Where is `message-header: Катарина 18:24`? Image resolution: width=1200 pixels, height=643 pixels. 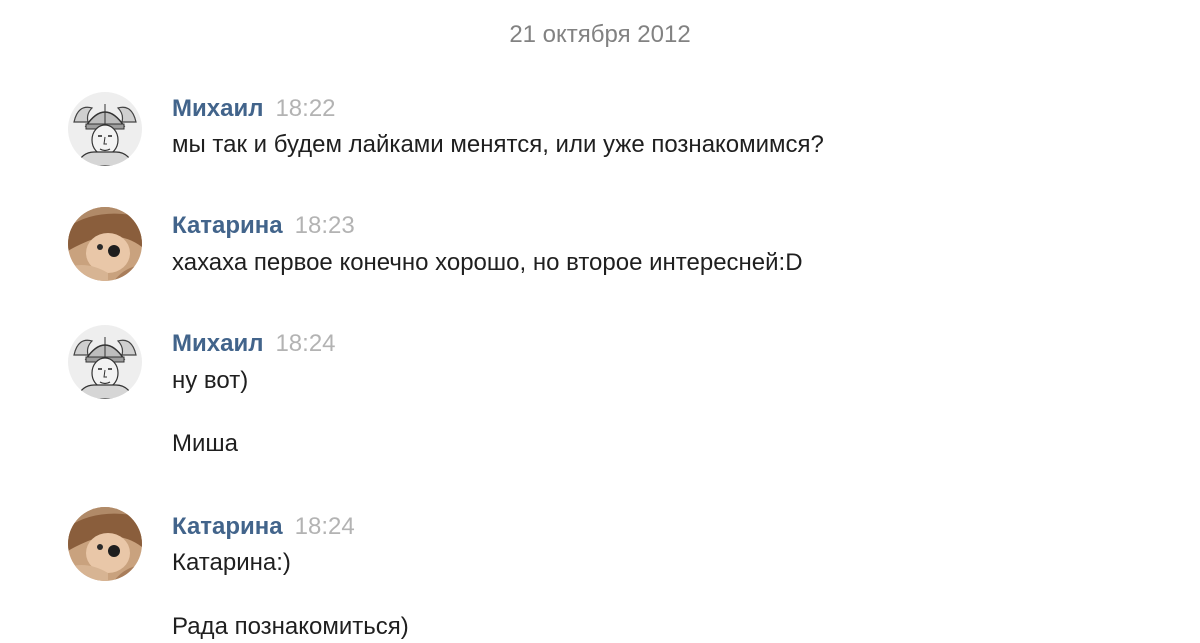 message-header: Катарина 18:24 is located at coordinates (263, 527).